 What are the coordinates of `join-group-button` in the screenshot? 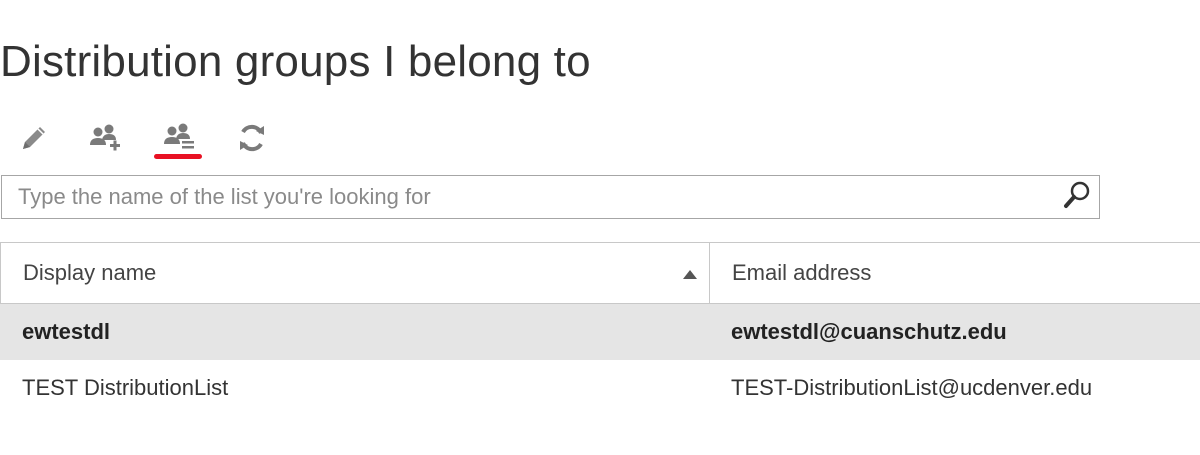 It's located at (106, 138).